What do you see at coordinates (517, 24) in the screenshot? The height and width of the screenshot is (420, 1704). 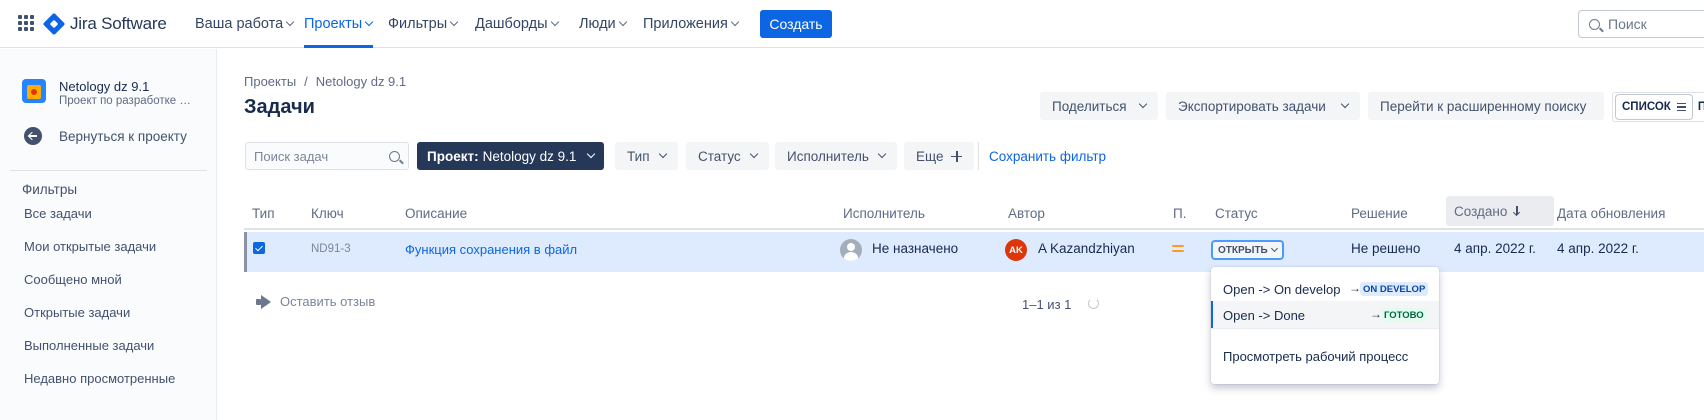 I see `nav-dashboards: Дашборды` at bounding box center [517, 24].